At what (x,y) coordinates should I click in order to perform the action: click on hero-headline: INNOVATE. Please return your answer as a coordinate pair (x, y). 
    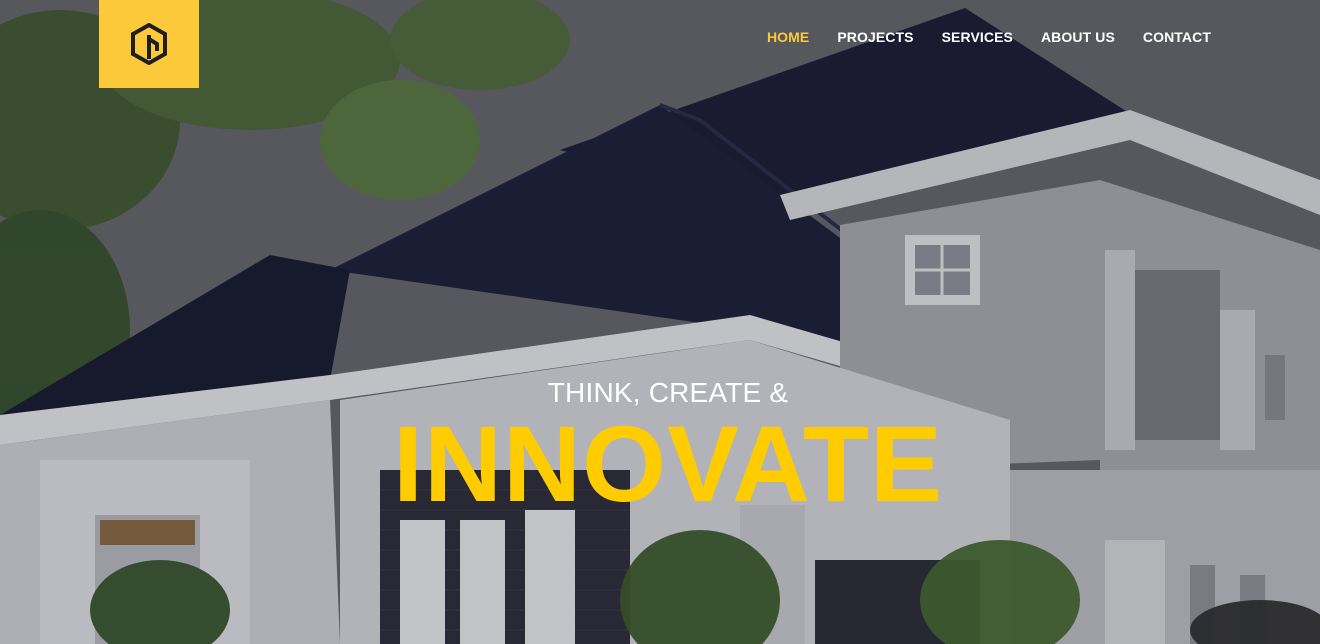
    Looking at the image, I should click on (667, 463).